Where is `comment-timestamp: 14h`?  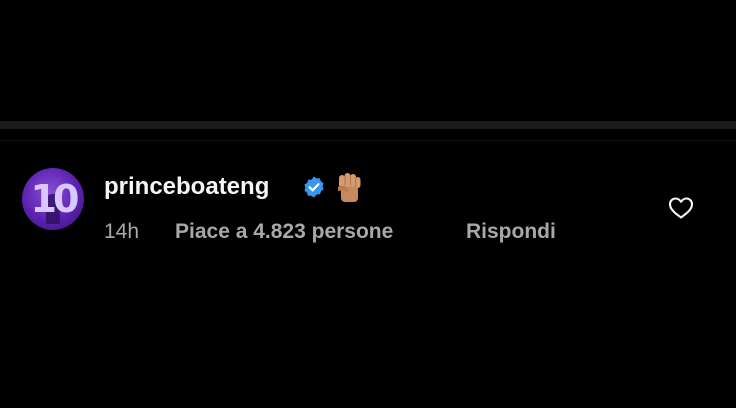 comment-timestamp: 14h is located at coordinates (122, 231).